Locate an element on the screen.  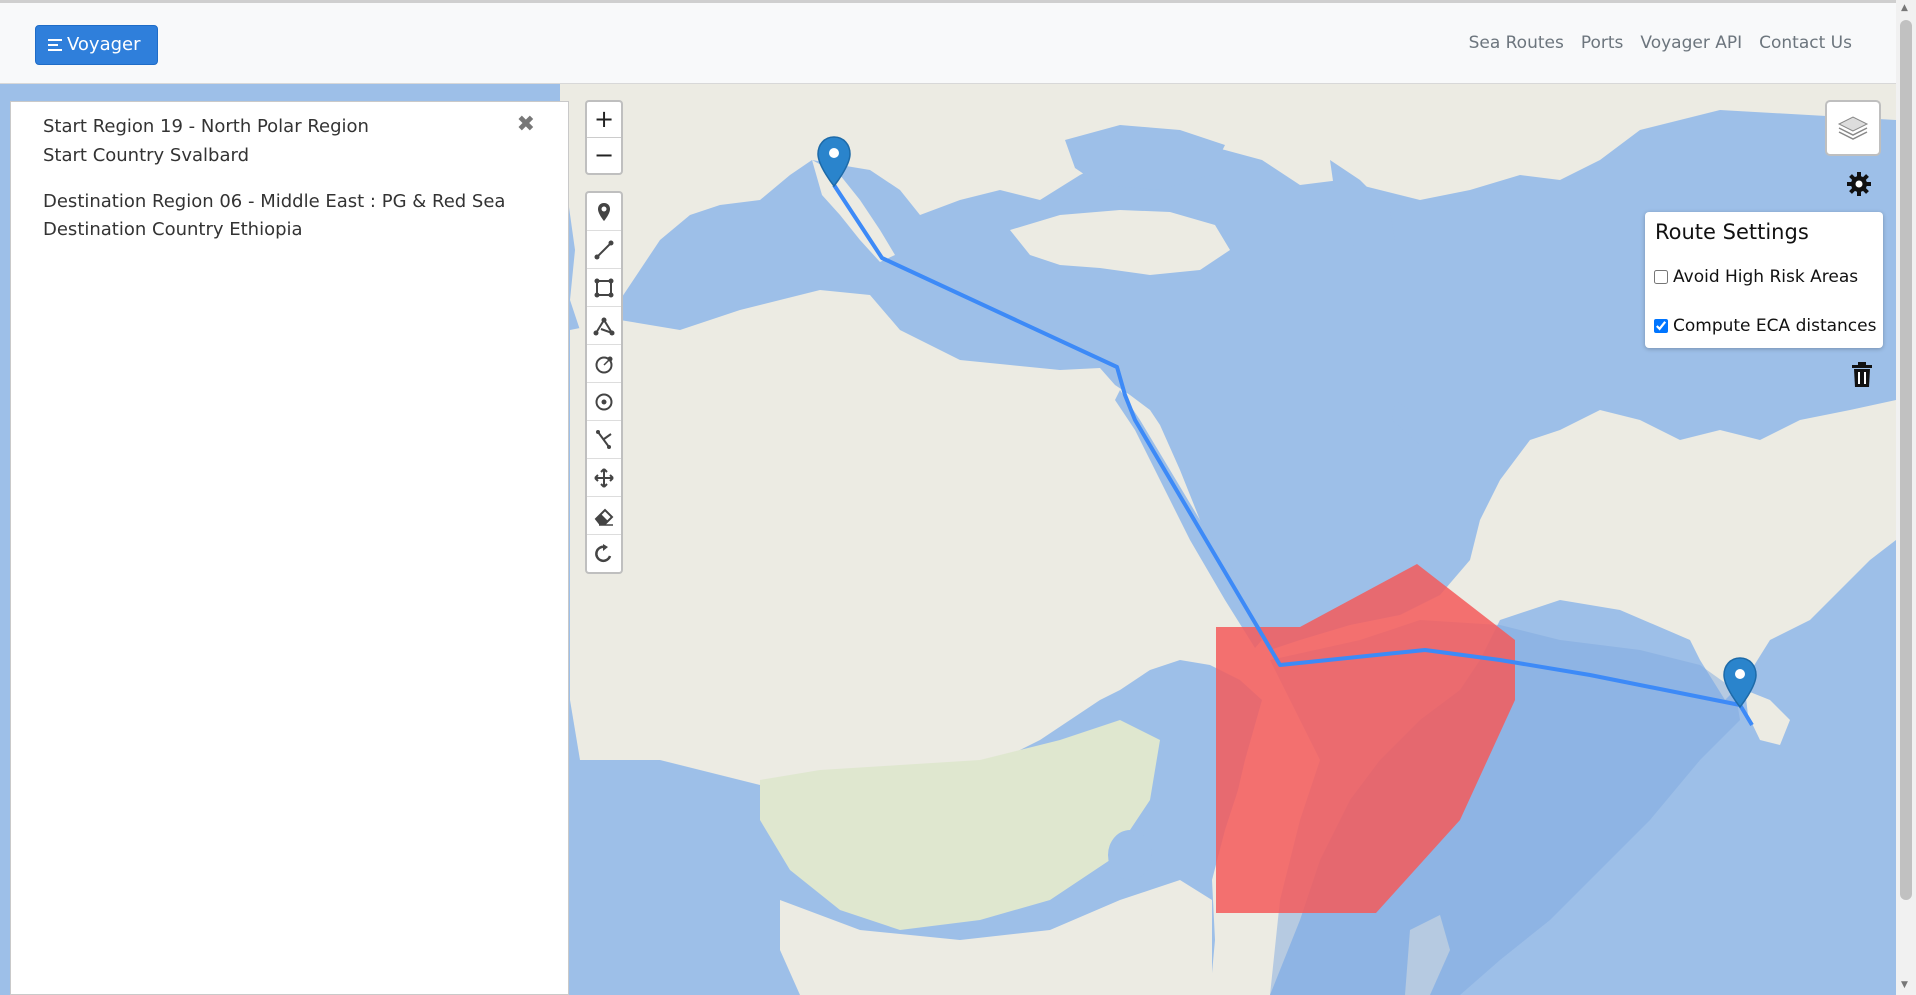
drag-mode-button is located at coordinates (604, 477).